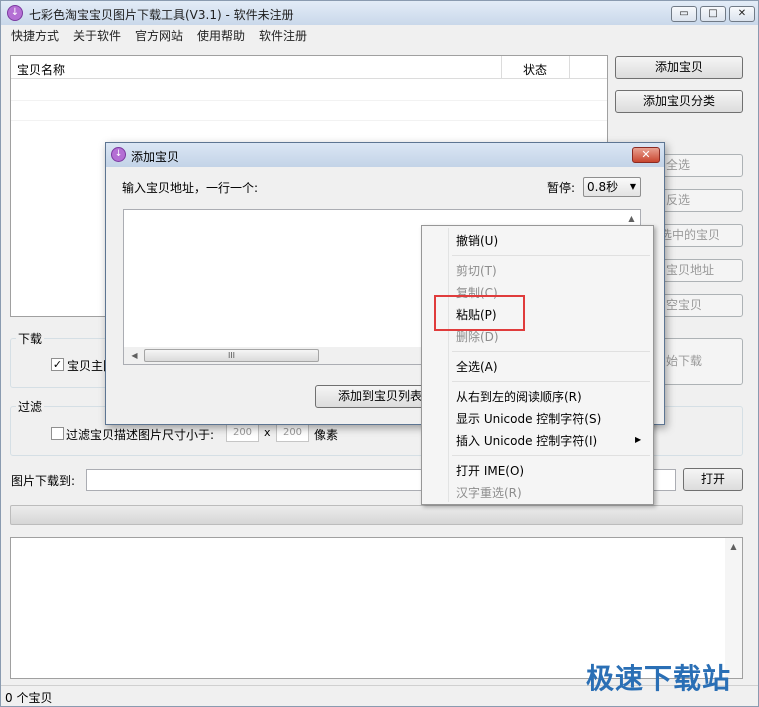 Image resolution: width=759 pixels, height=707 pixels. What do you see at coordinates (526, 440) in the screenshot?
I see `ctx-insert-unicode: 插入 Unicode 控制字符(I)` at bounding box center [526, 440].